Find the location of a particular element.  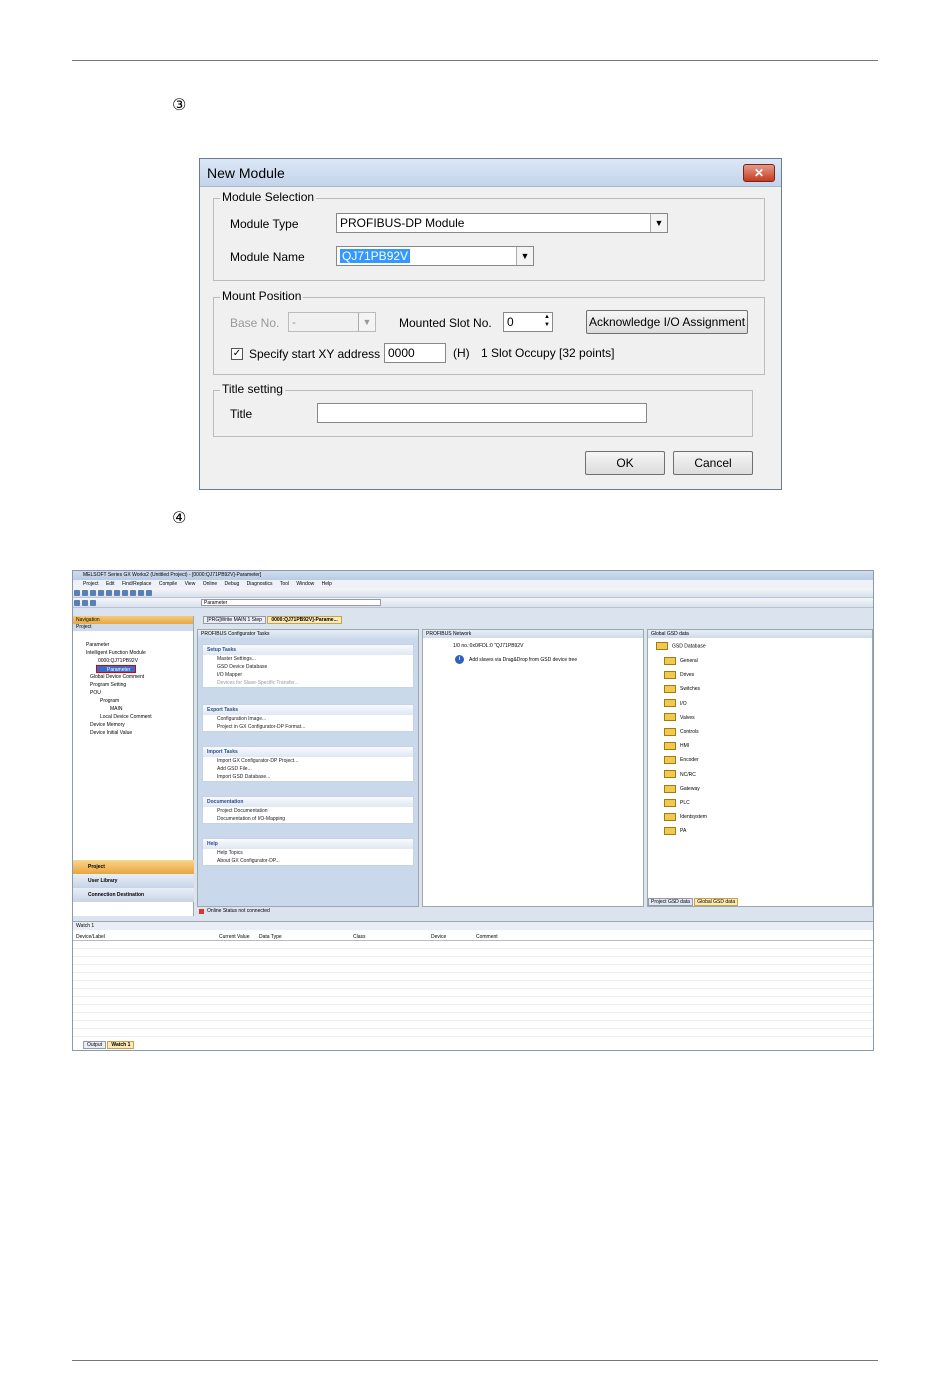

menu-view: View is located at coordinates (190, 584).